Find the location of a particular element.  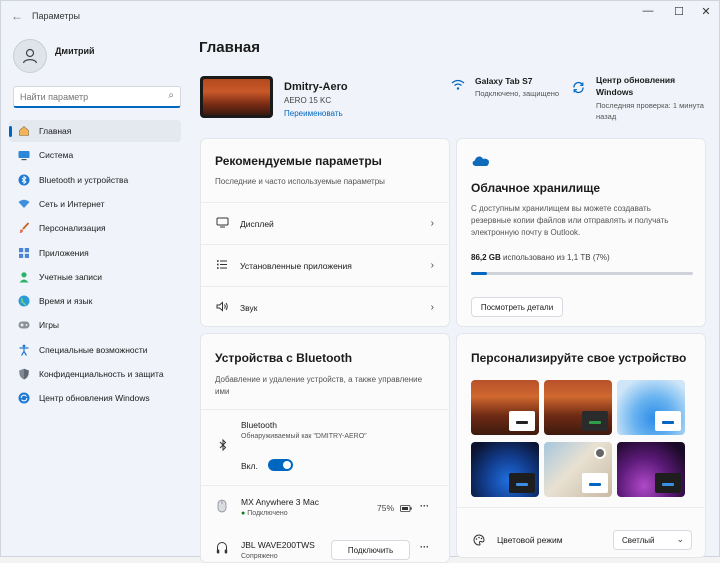

user-name: Дмитрий is located at coordinates (75, 51).